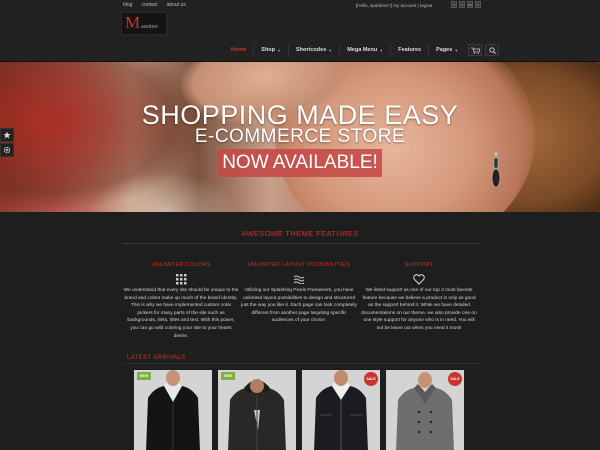 This screenshot has height=450, width=600. Describe the element at coordinates (181, 265) in the screenshot. I see `feature-title: UNLIMITED COLORS` at that location.